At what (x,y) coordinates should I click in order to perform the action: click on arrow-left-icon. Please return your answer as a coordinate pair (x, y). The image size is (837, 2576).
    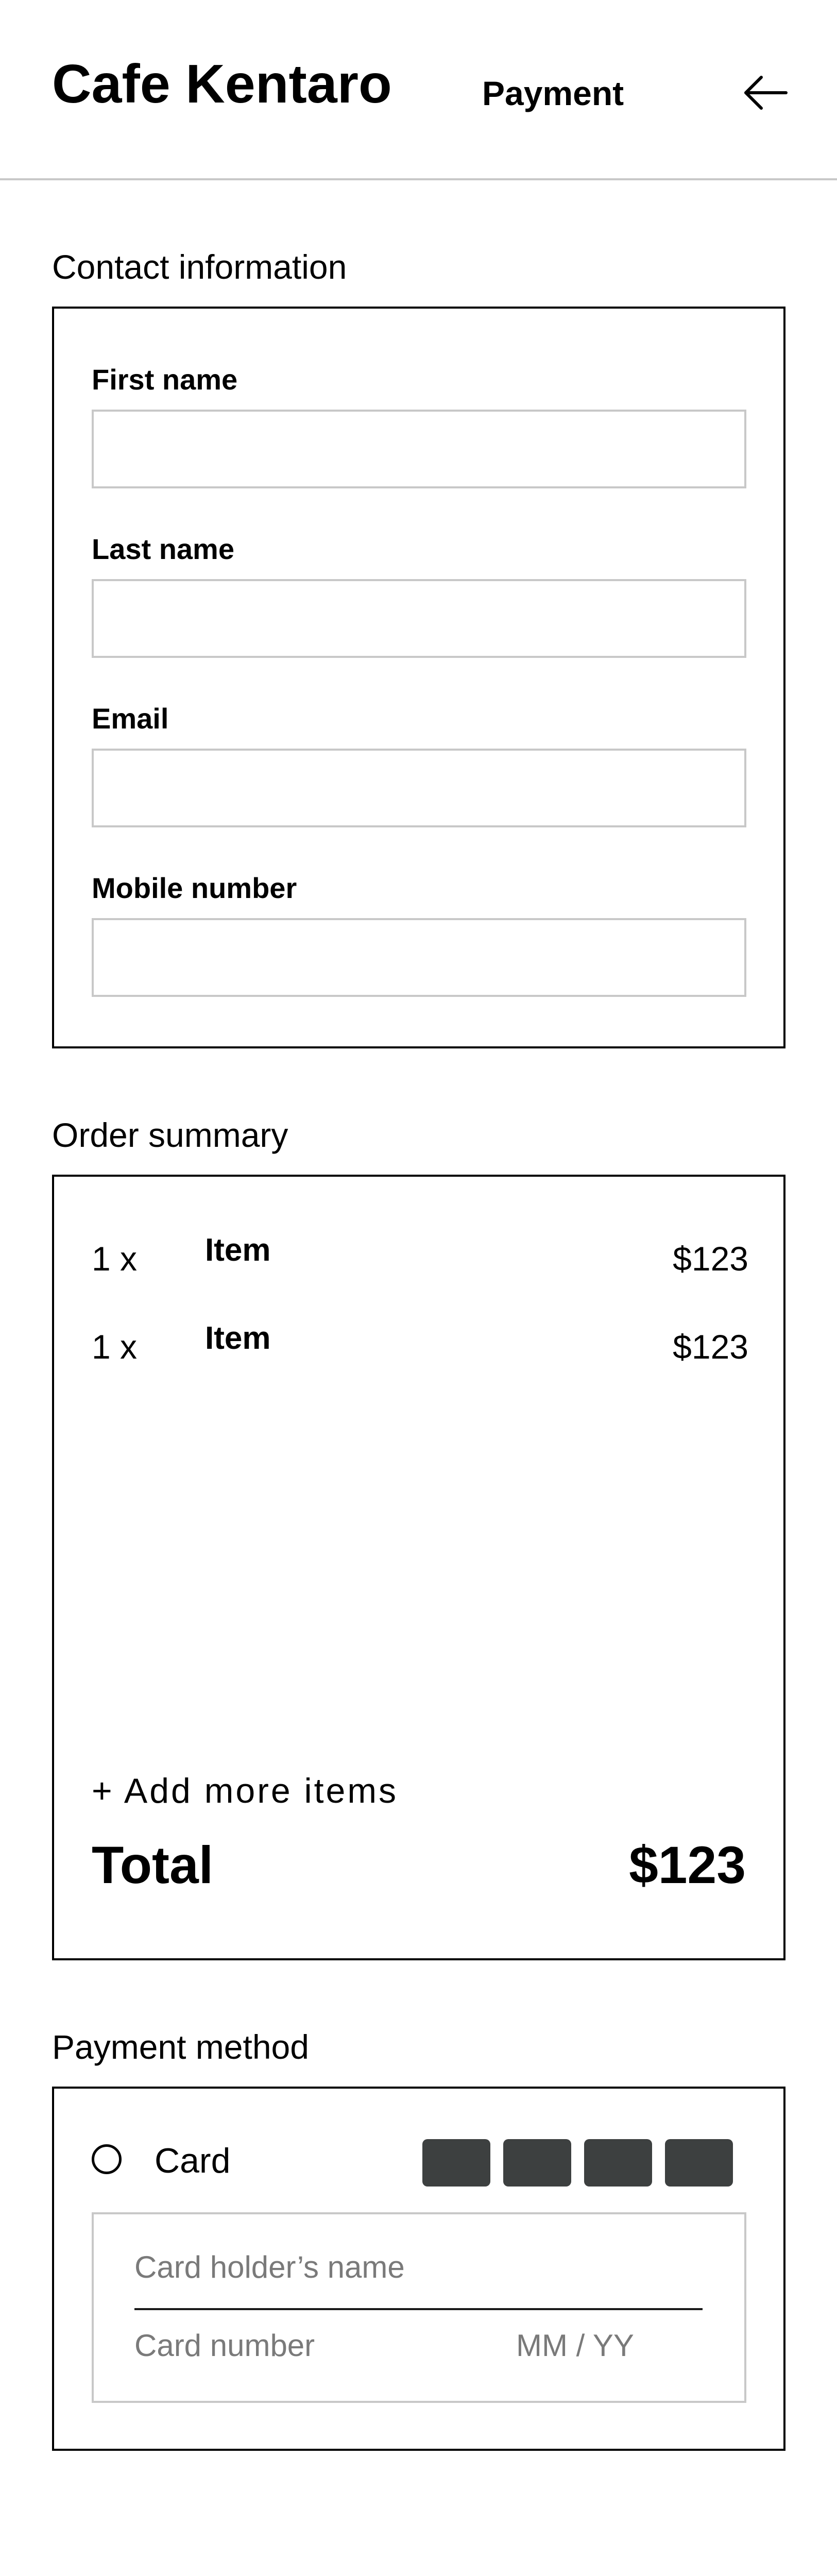
    Looking at the image, I should click on (766, 93).